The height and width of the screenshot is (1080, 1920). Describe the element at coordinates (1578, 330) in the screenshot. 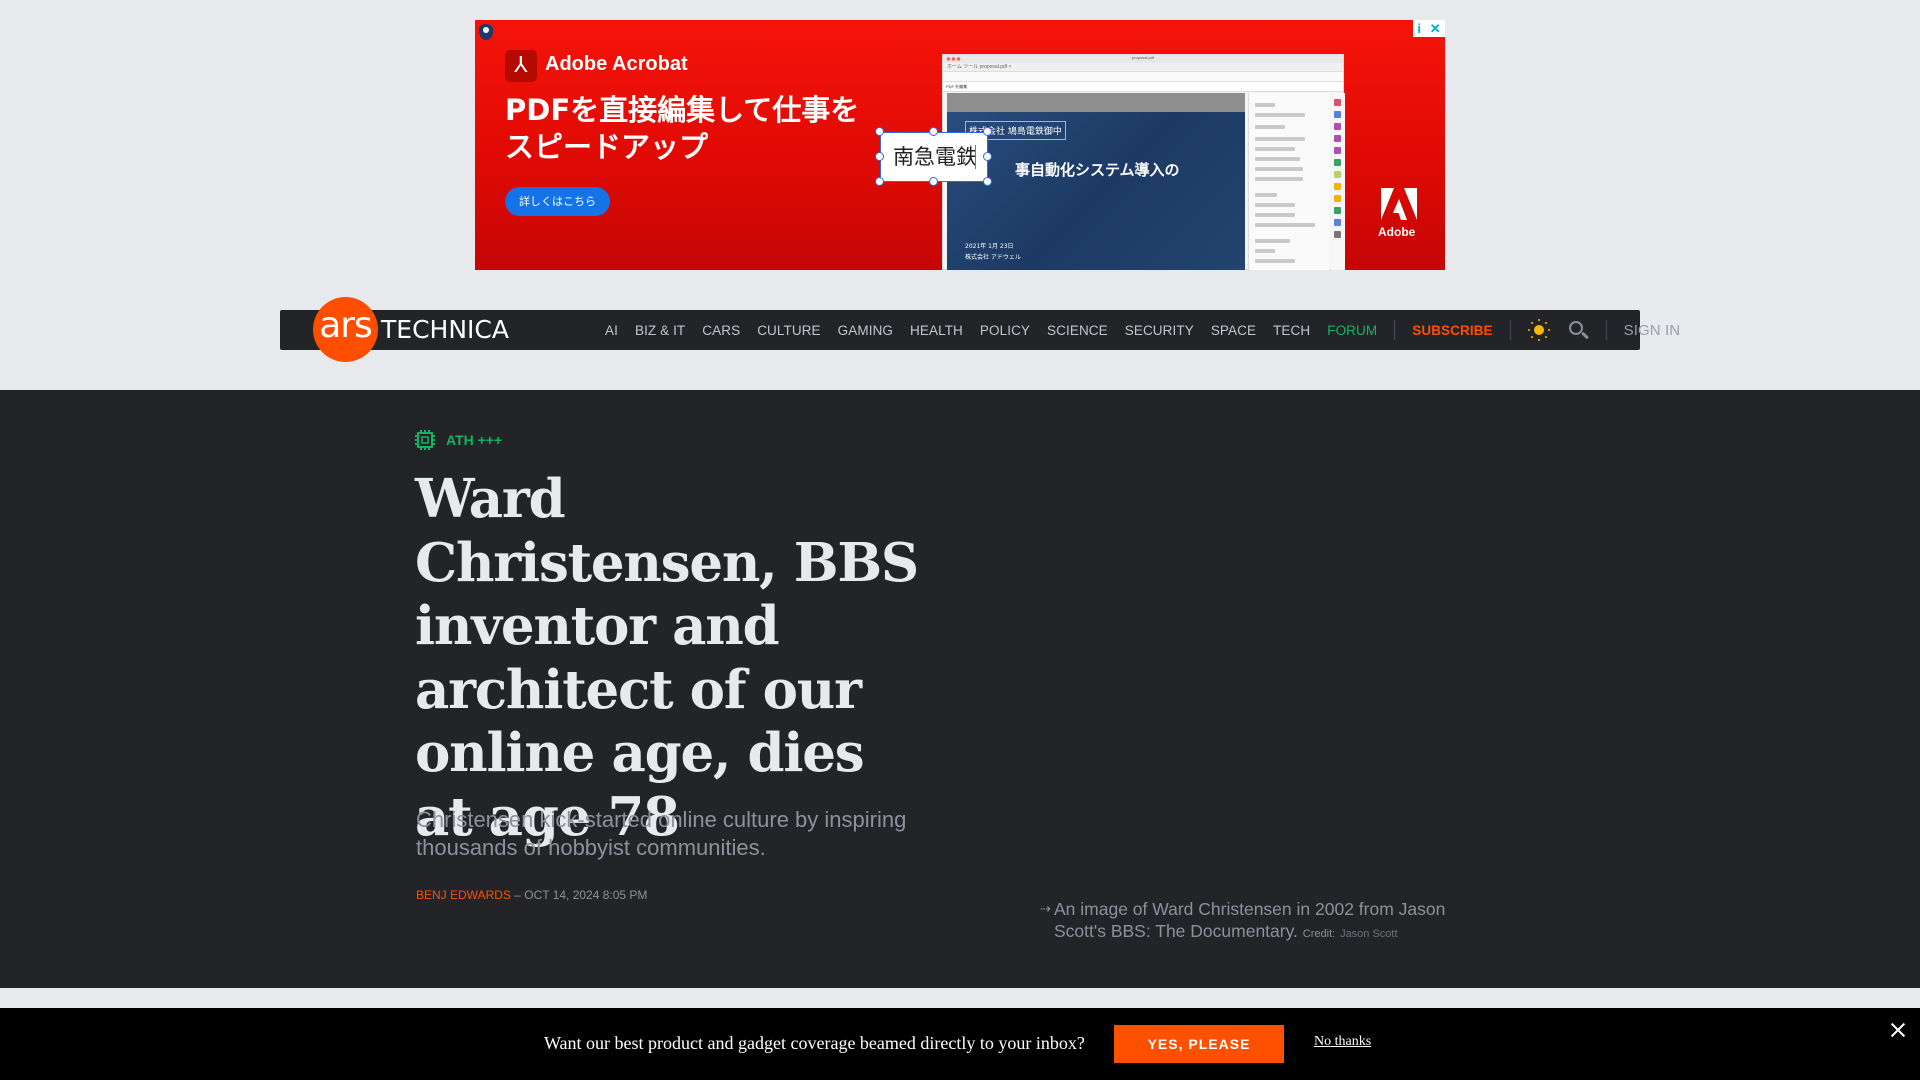

I see `search-icon` at that location.